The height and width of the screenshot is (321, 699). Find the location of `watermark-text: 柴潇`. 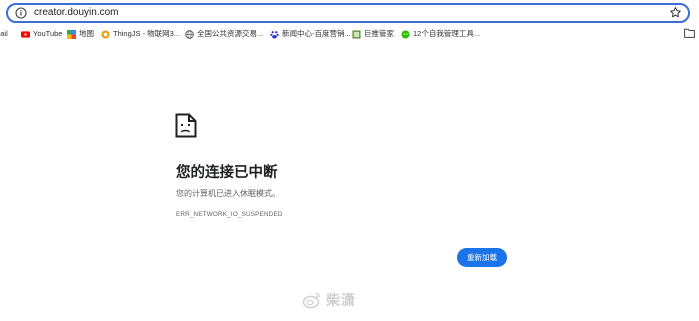

watermark-text: 柴潇 is located at coordinates (341, 301).